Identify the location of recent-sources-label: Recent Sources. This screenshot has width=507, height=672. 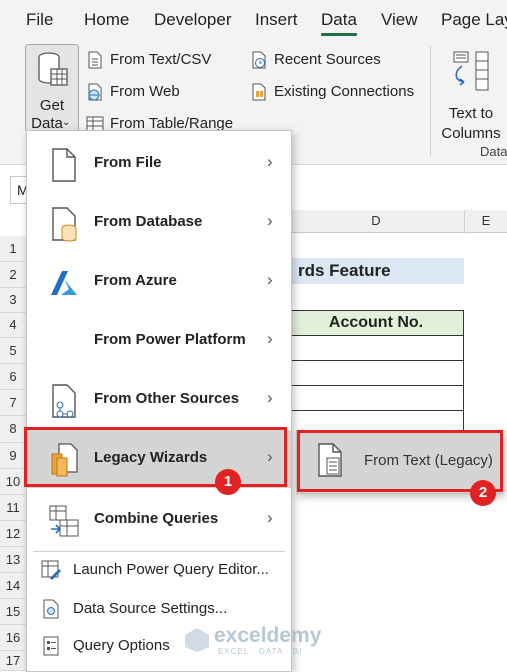
(327, 59).